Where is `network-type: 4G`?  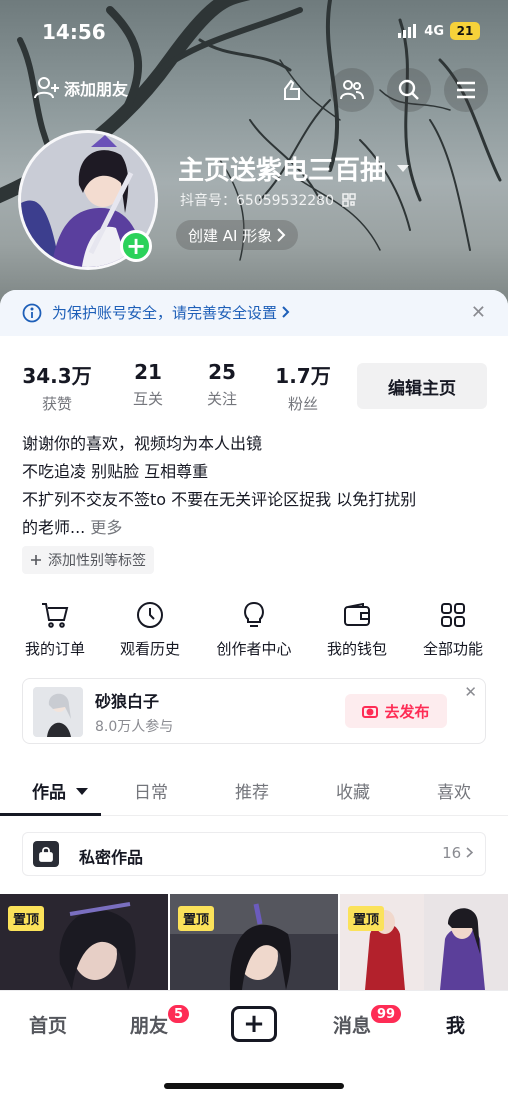
network-type: 4G is located at coordinates (434, 31).